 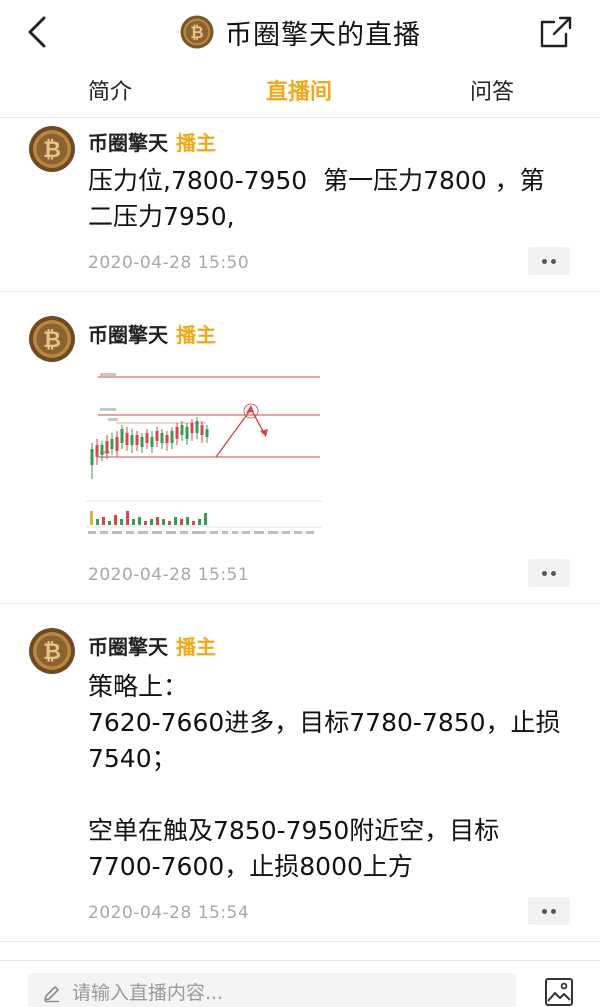 I want to click on top-nav-bar: ₿ 币圈擎天的直播, so click(x=300, y=32).